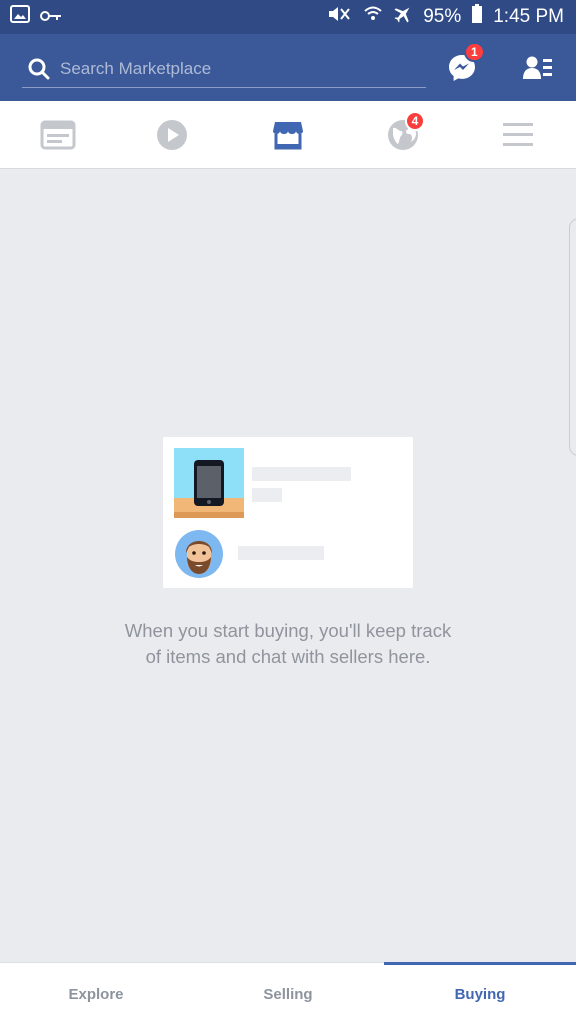  Describe the element at coordinates (340, 17) in the screenshot. I see `mute-icon` at that location.